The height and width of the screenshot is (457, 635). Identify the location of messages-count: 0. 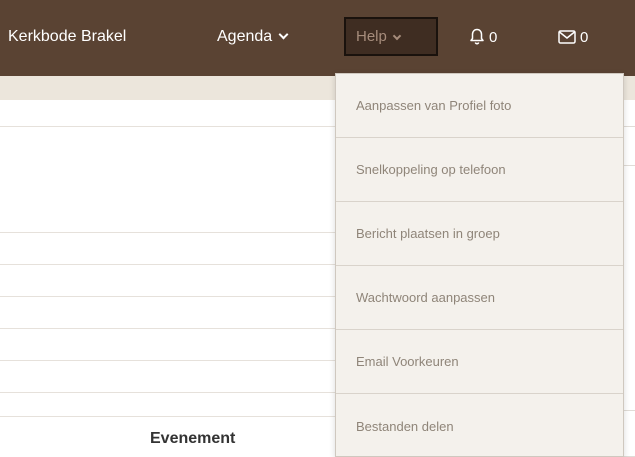
(584, 37).